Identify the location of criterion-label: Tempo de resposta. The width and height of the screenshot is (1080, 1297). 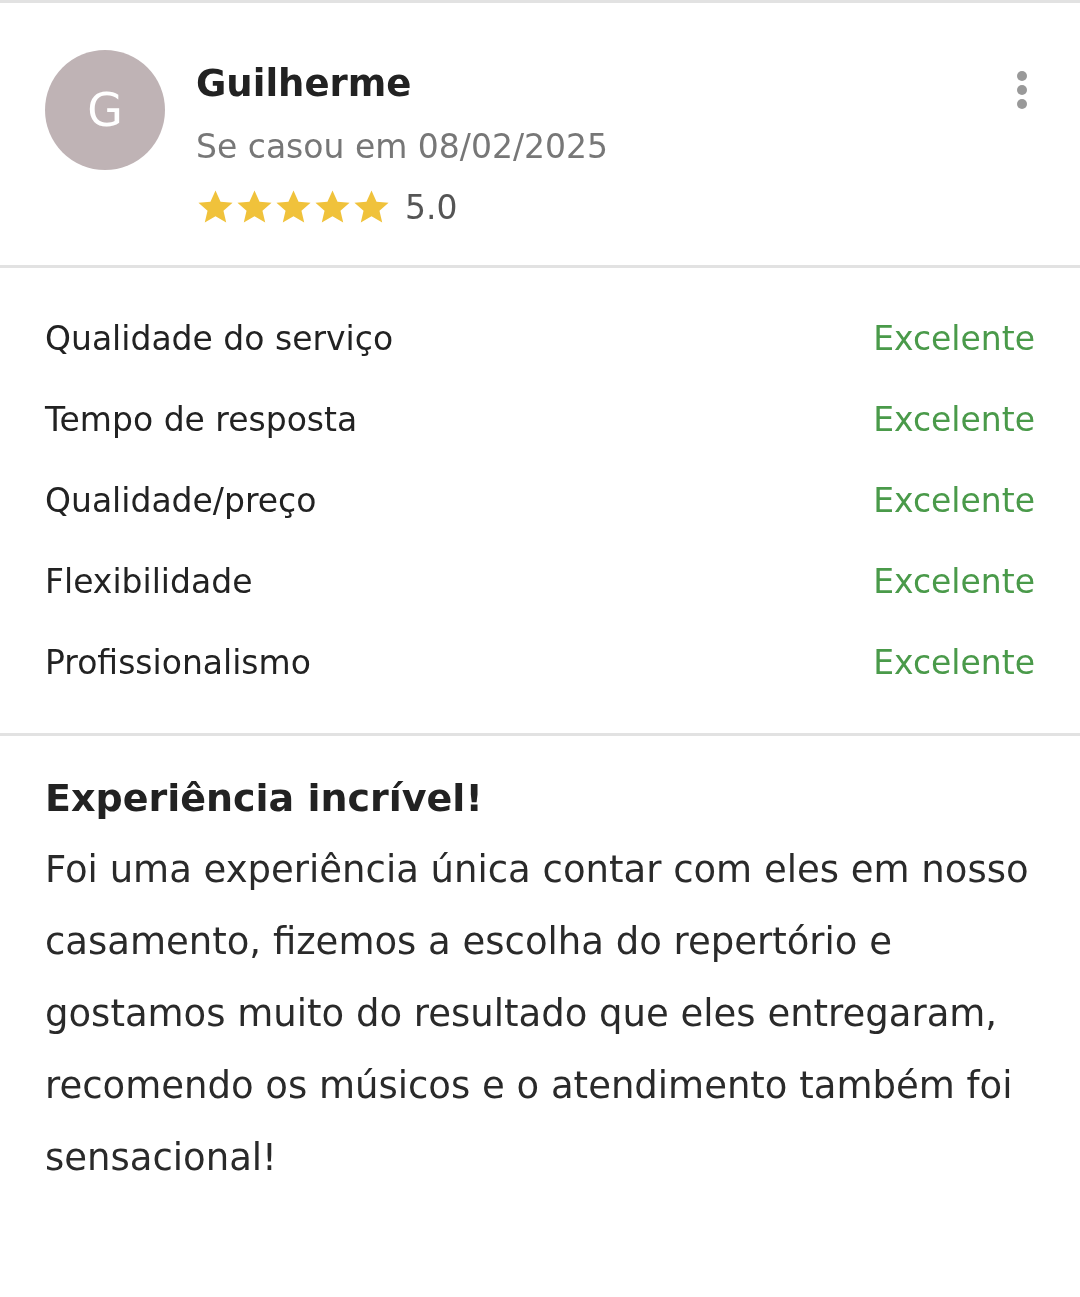
(201, 419).